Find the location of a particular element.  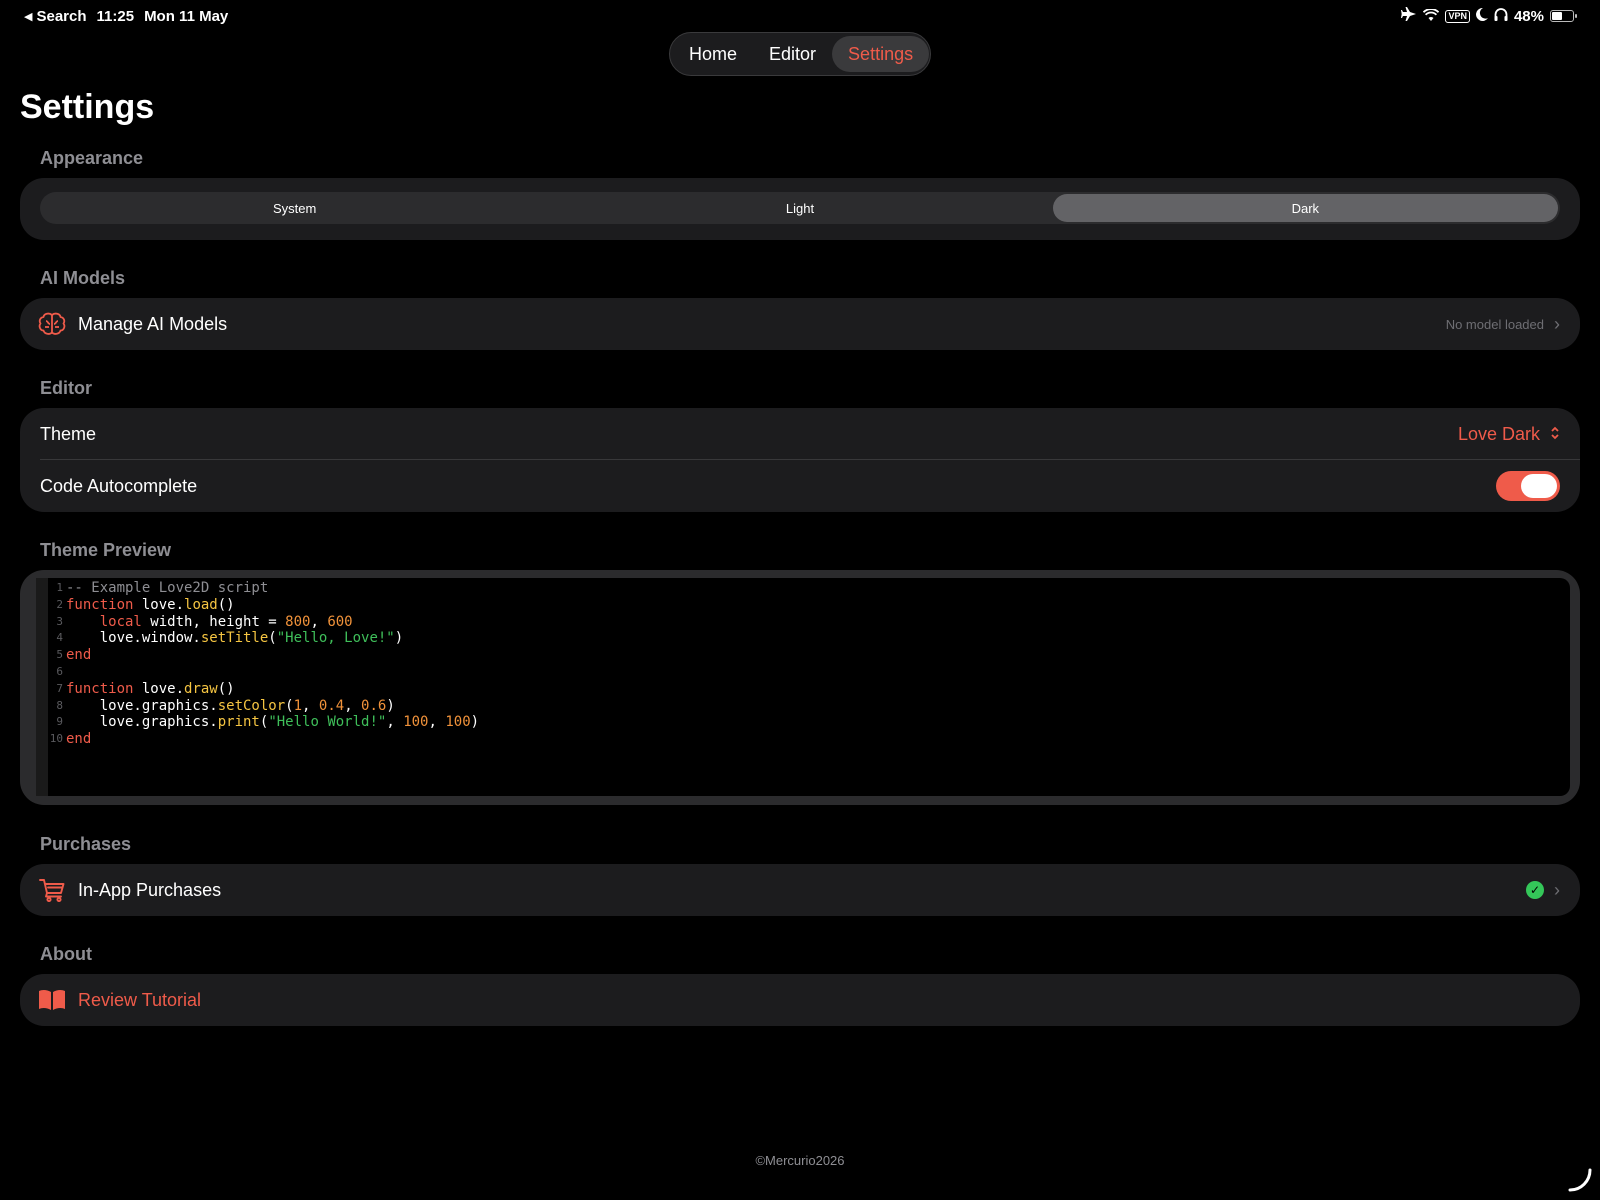

section-header-appearance: Appearance is located at coordinates (92, 158).